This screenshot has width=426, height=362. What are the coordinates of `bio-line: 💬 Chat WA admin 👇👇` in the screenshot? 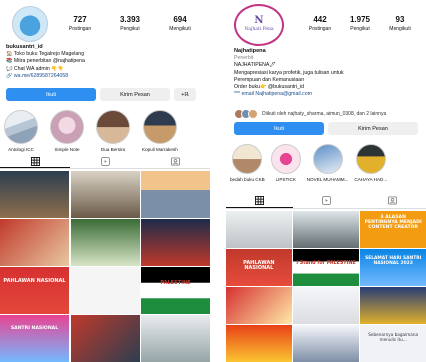 It's located at (35, 68).